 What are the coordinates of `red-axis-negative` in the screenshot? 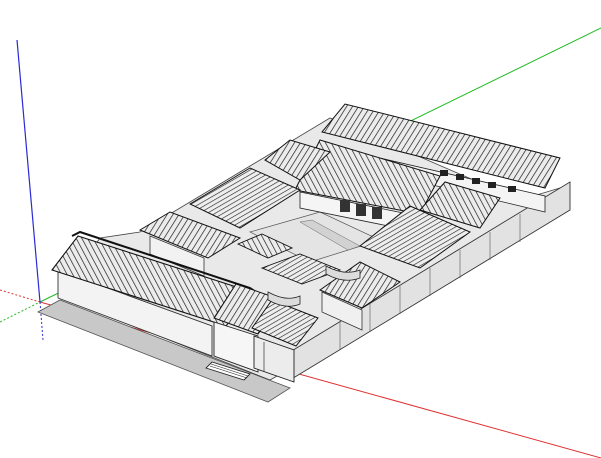 It's located at (20, 296).